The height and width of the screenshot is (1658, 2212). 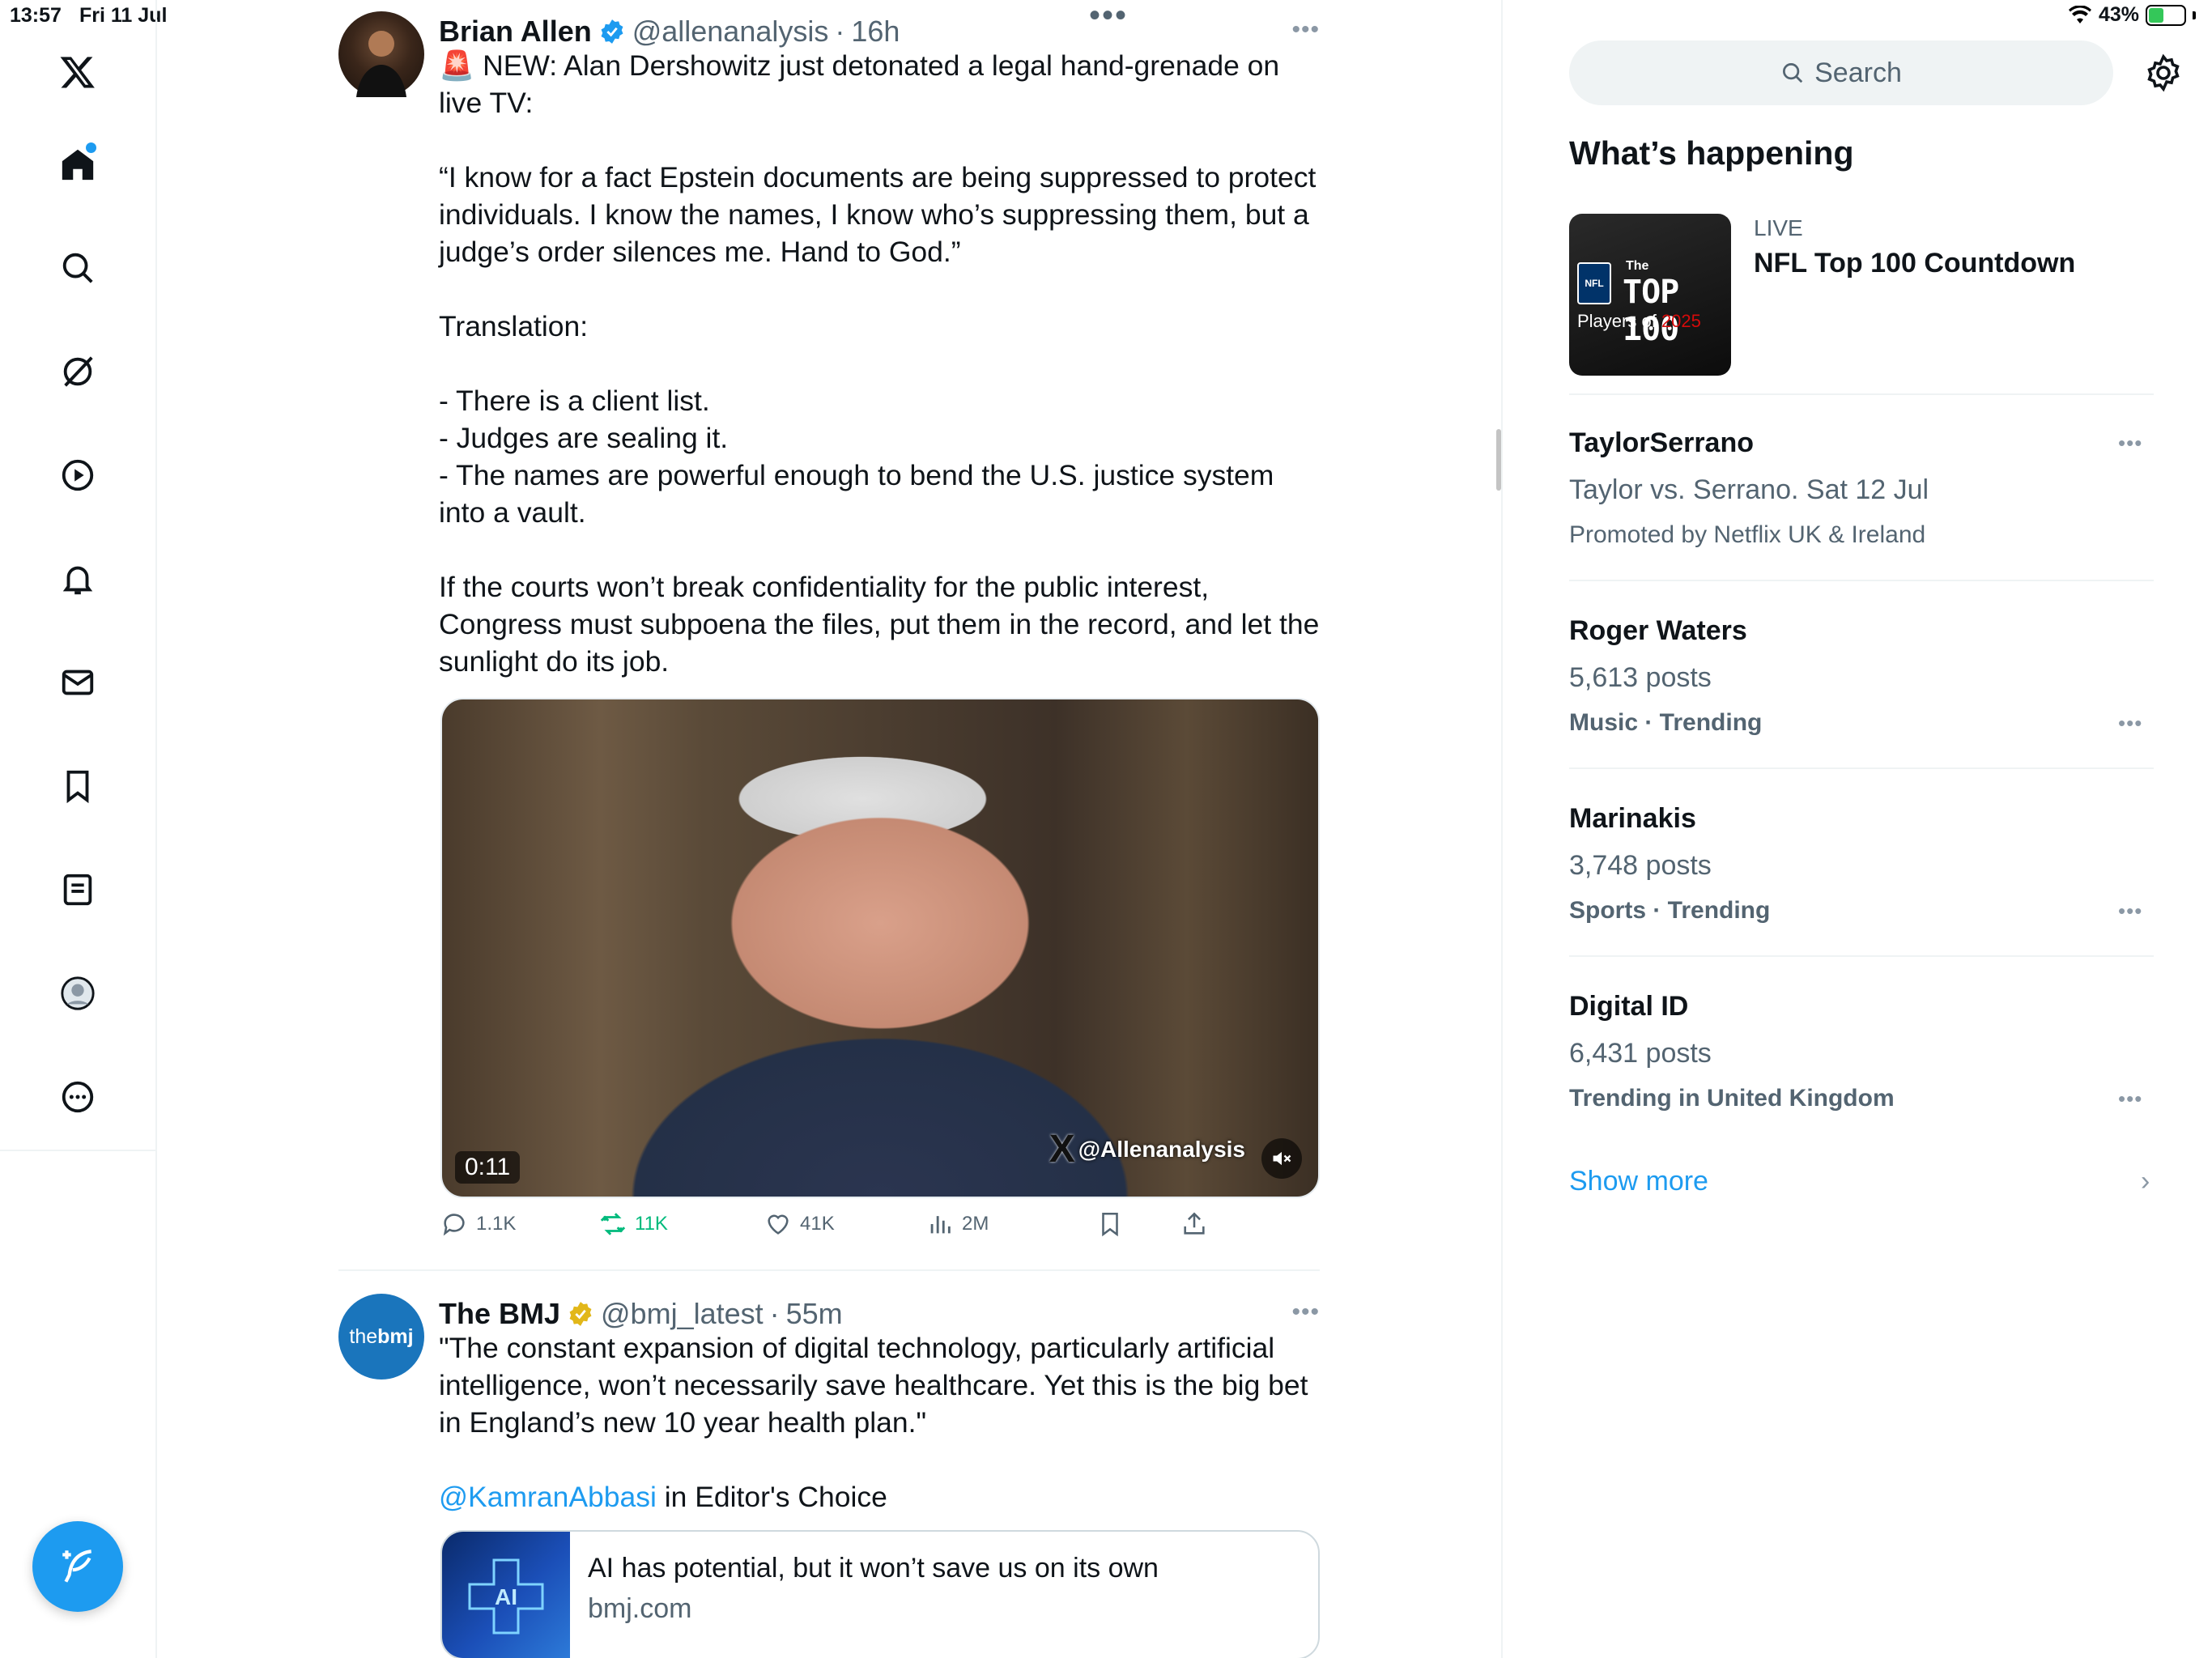 I want to click on repost-count: 11K, so click(x=652, y=1224).